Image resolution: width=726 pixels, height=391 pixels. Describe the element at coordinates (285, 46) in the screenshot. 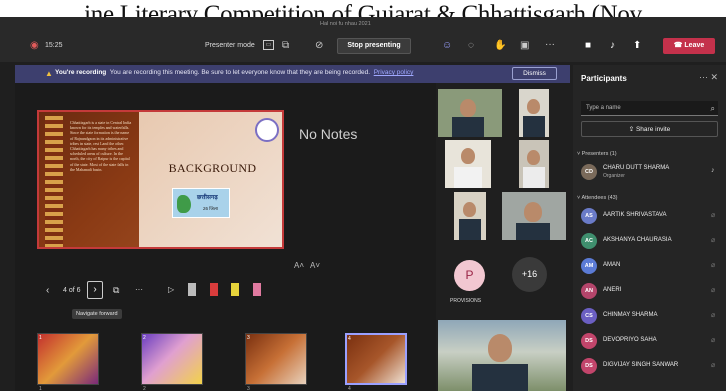

I see `layout-icon: ⧉` at that location.